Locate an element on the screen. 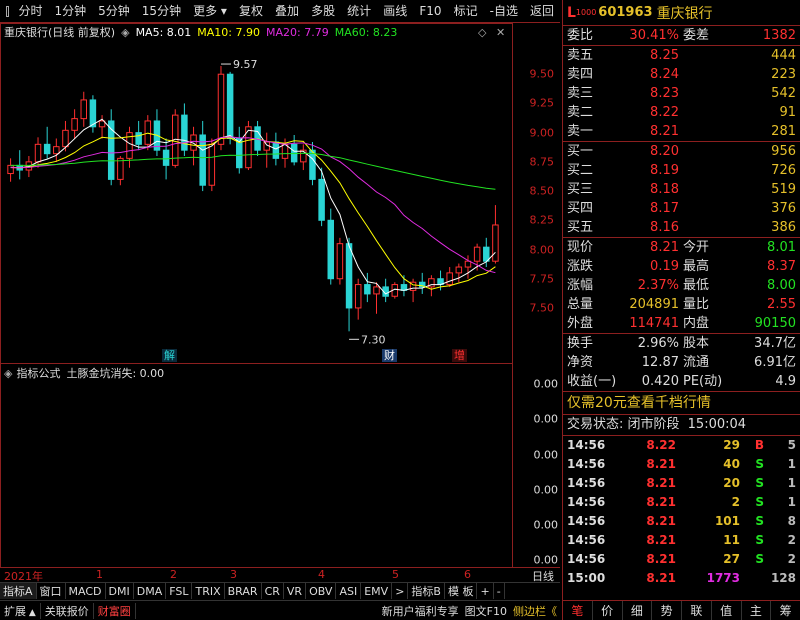 The image size is (800, 620). ask-row: 卖四 8.24 223 is located at coordinates (681, 74).